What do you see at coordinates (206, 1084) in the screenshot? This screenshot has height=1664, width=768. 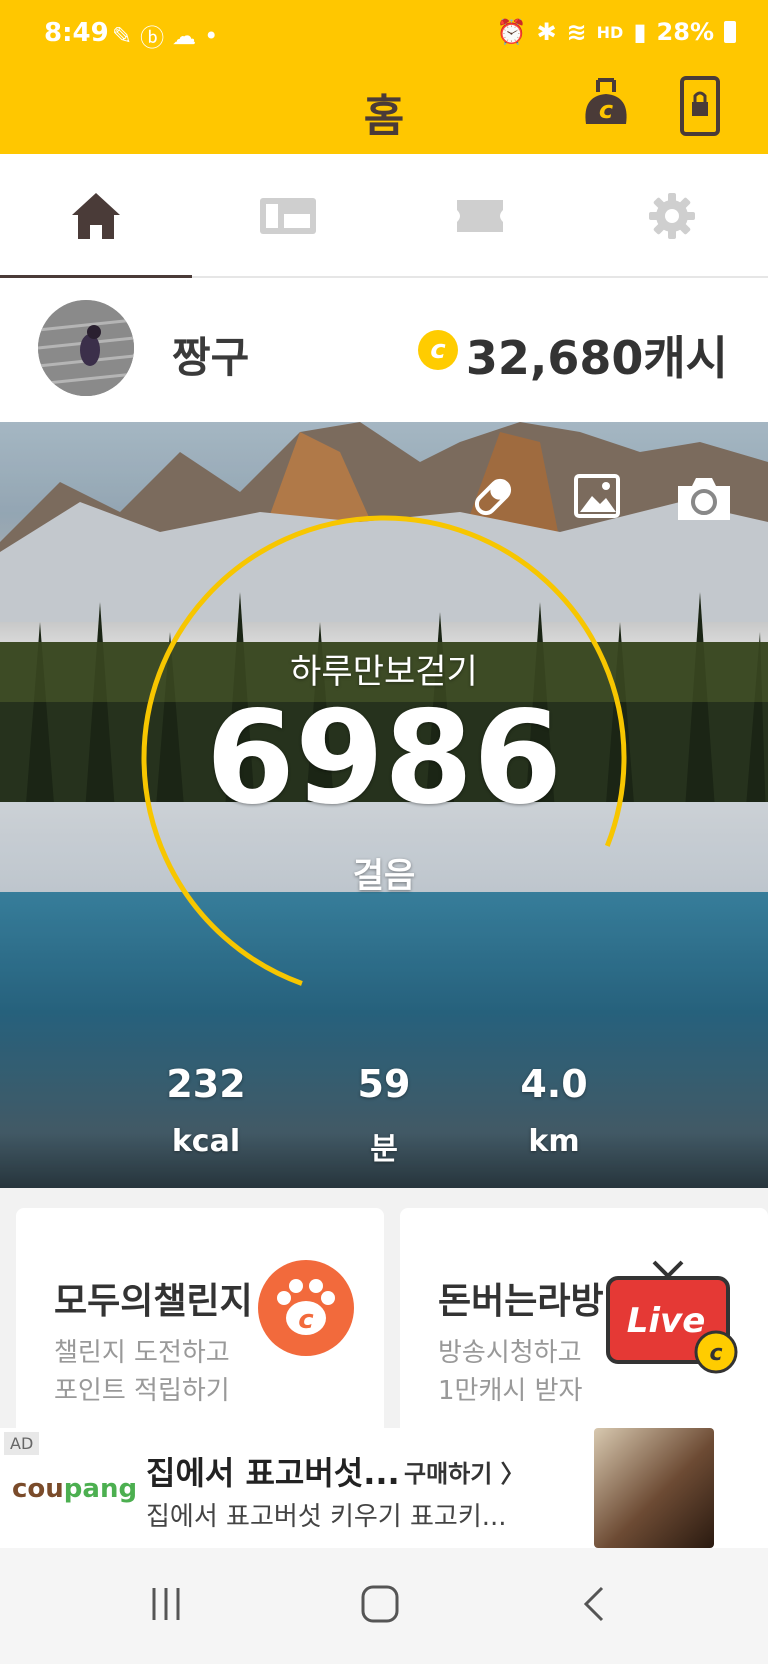 I see `calories-value: 232` at bounding box center [206, 1084].